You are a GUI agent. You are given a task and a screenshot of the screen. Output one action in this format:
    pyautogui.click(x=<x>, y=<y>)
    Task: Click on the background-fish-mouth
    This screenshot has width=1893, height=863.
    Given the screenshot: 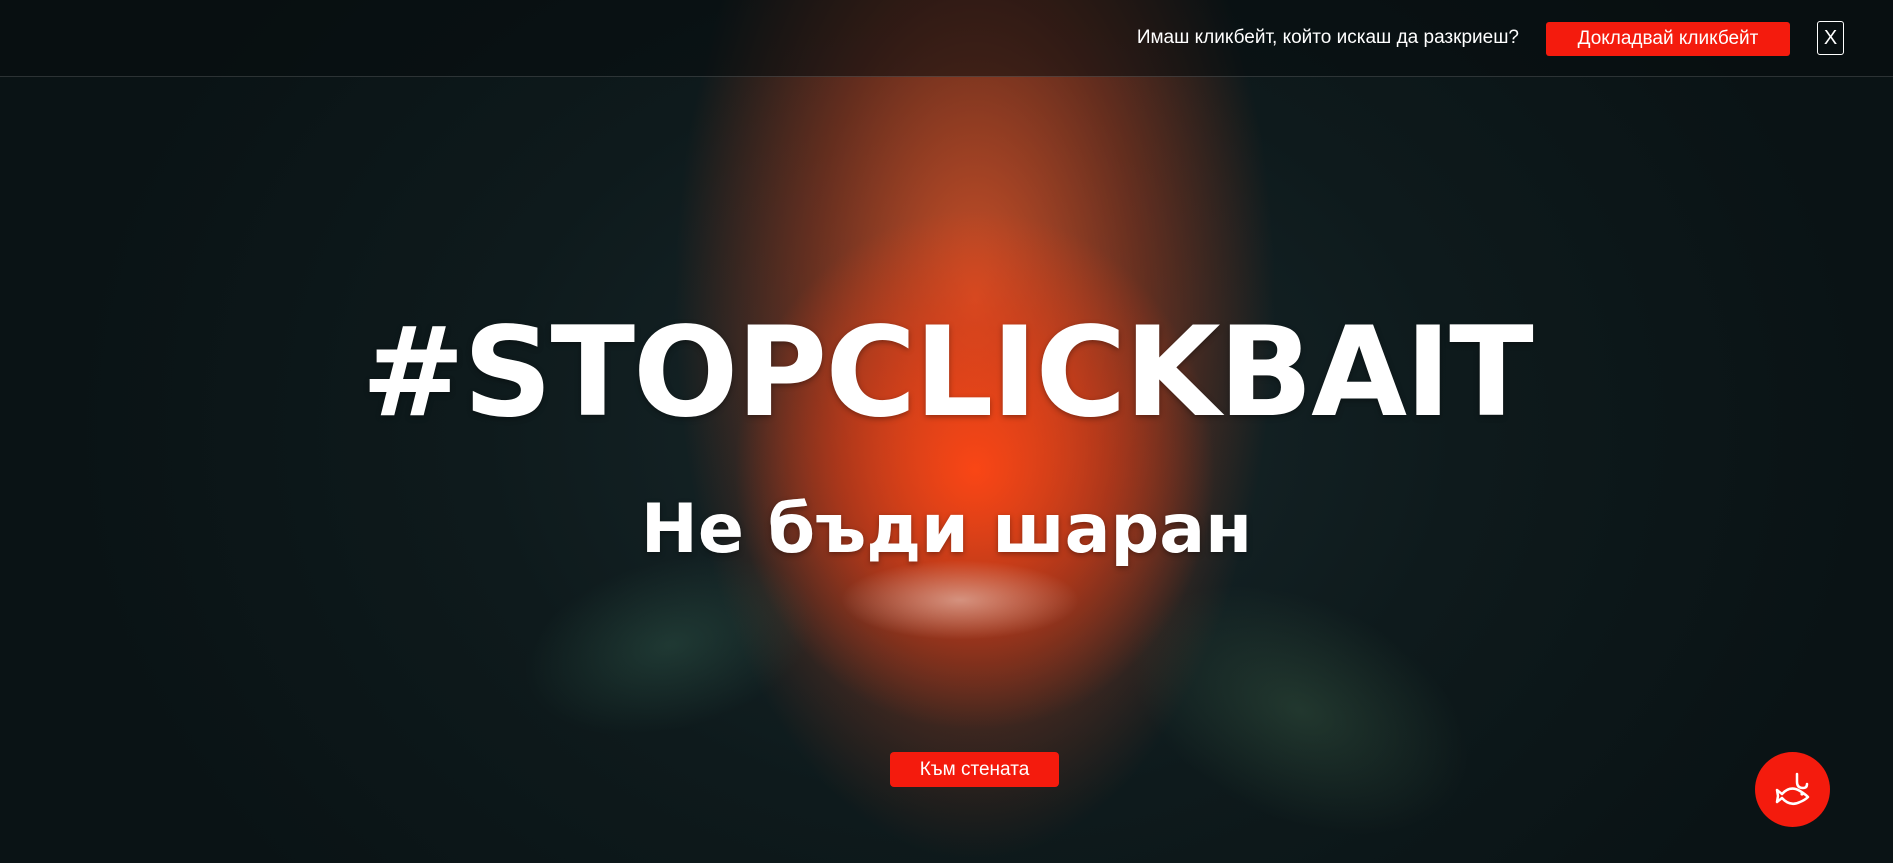 What is the action you would take?
    pyautogui.click(x=960, y=600)
    